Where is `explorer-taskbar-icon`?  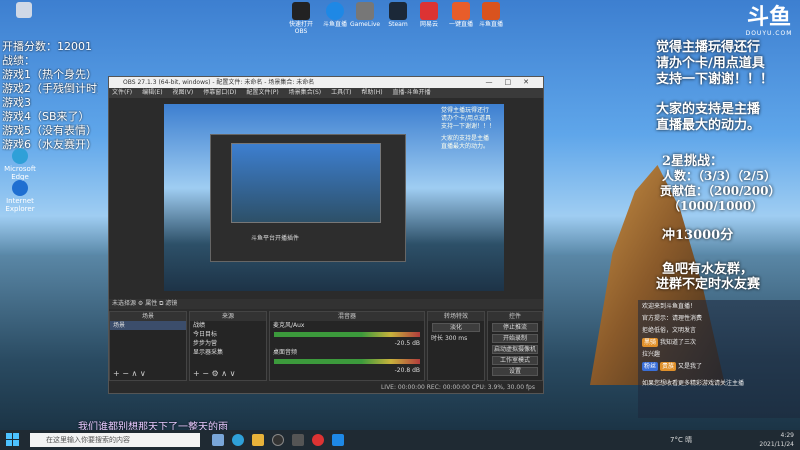
explorer-taskbar-icon is located at coordinates (258, 440).